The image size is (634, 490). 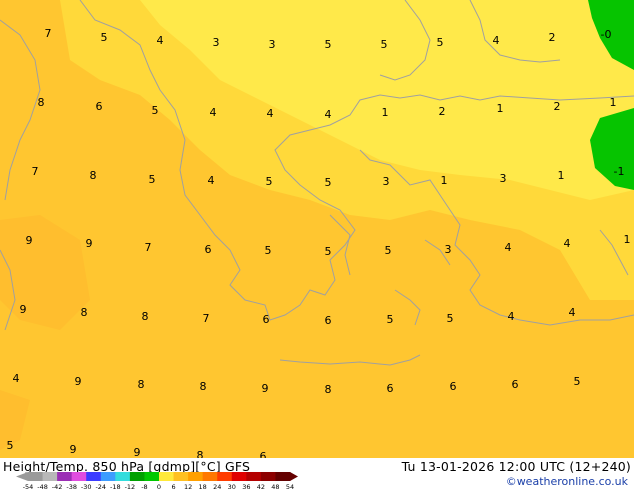 I want to click on legend-tick-label: -8, so click(x=144, y=486).